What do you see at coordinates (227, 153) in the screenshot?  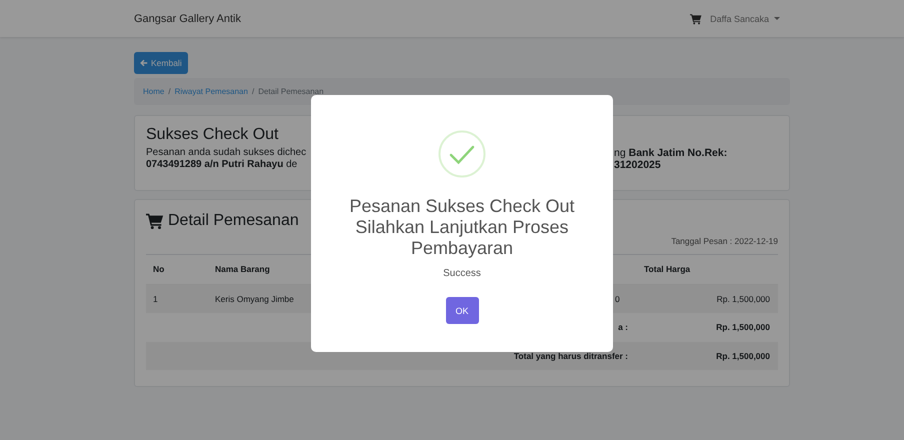 I see `message-text: Pesanan anda sudah sukses dichec` at bounding box center [227, 153].